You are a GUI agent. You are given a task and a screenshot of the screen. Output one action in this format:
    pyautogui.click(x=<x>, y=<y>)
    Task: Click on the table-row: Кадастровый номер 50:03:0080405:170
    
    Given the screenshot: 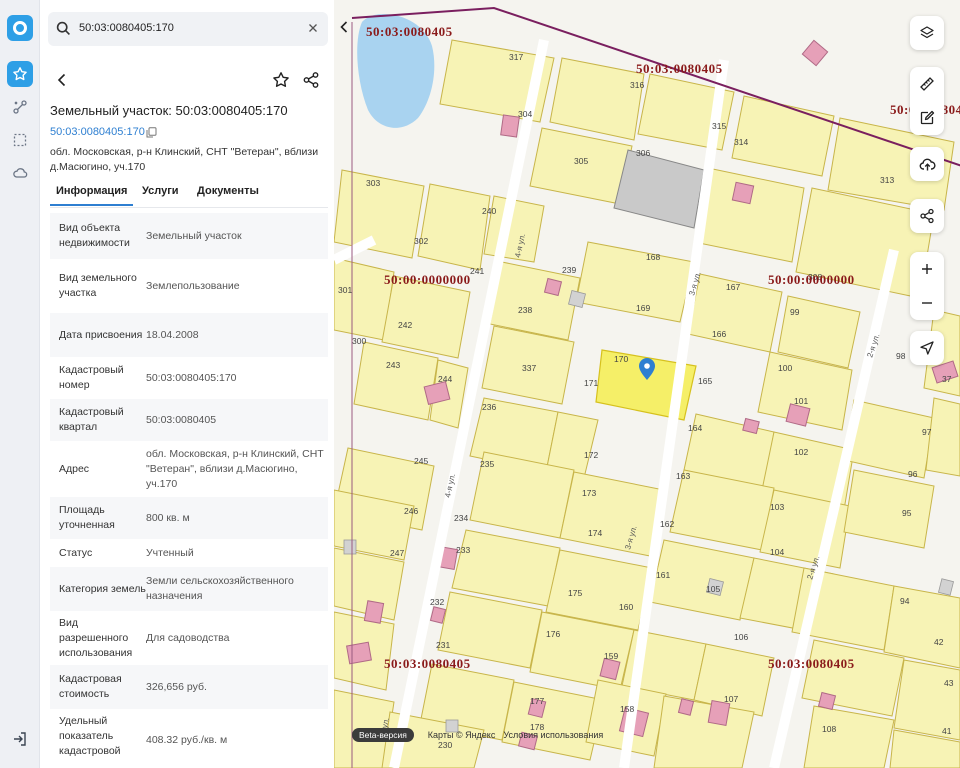 What is the action you would take?
    pyautogui.click(x=189, y=378)
    